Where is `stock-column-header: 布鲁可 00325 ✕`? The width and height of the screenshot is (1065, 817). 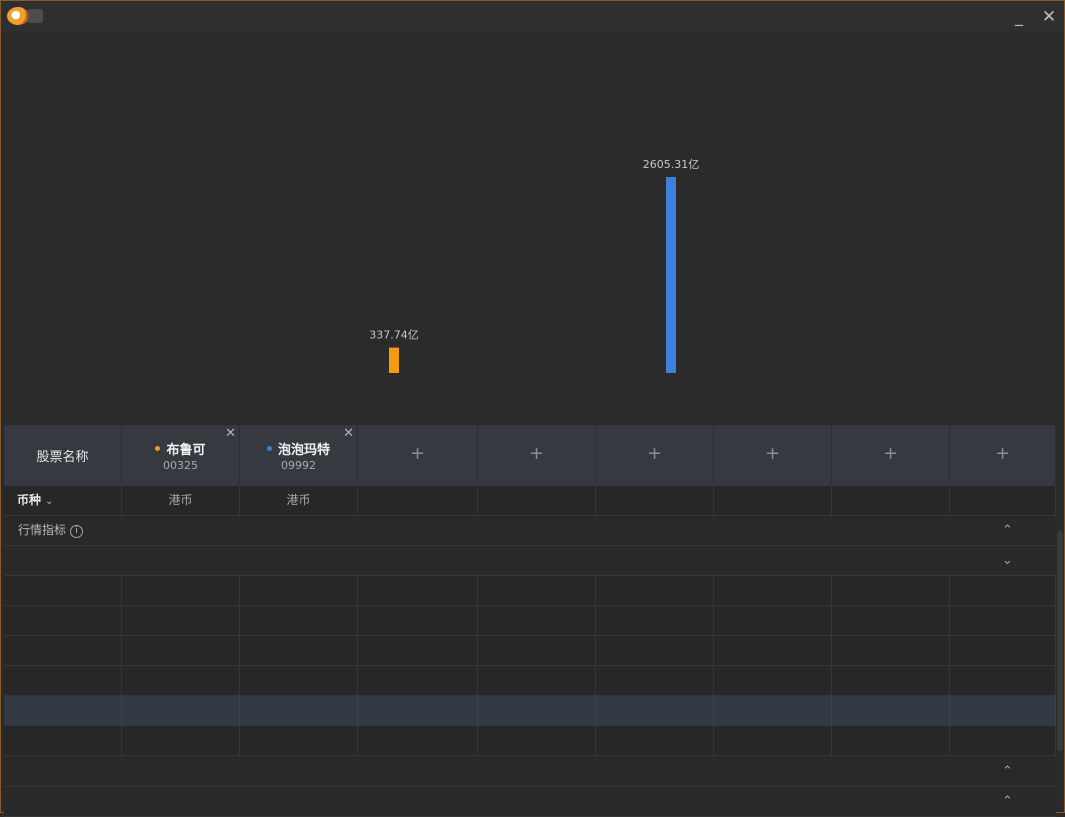 stock-column-header: 布鲁可 00325 ✕ is located at coordinates (181, 455).